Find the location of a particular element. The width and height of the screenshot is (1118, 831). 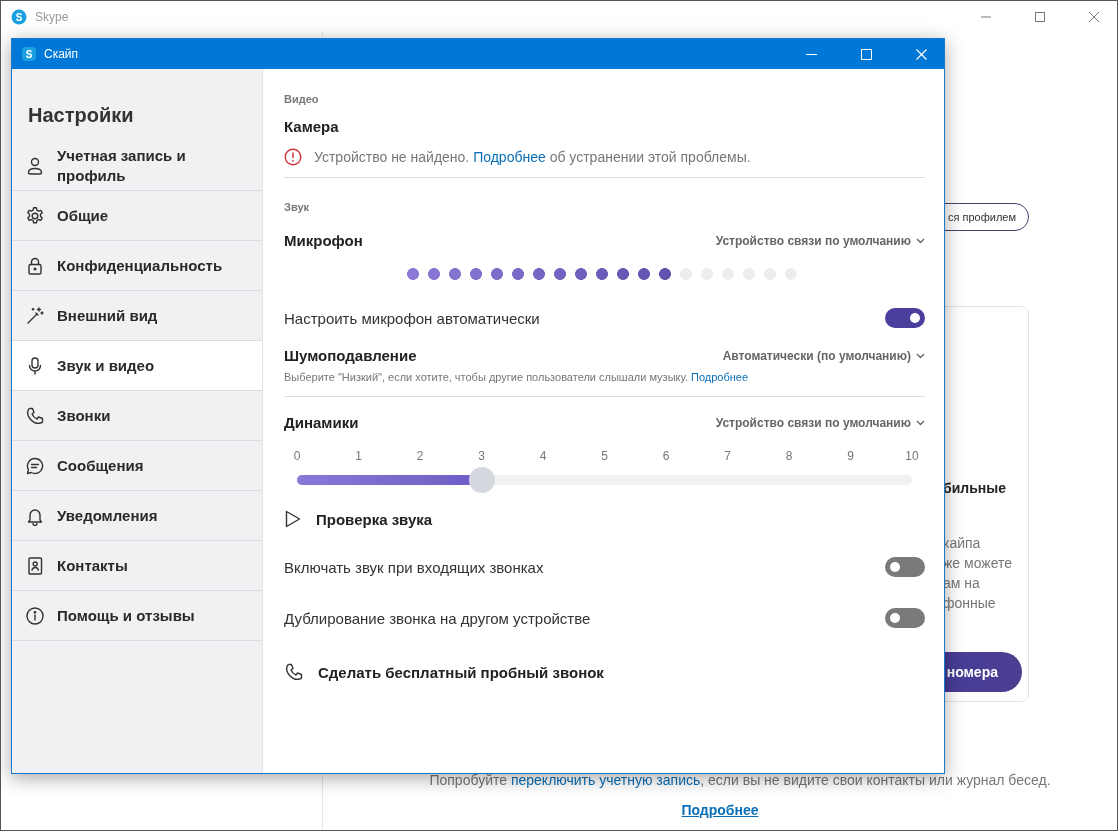

scale-label: 6 is located at coordinates (666, 456).